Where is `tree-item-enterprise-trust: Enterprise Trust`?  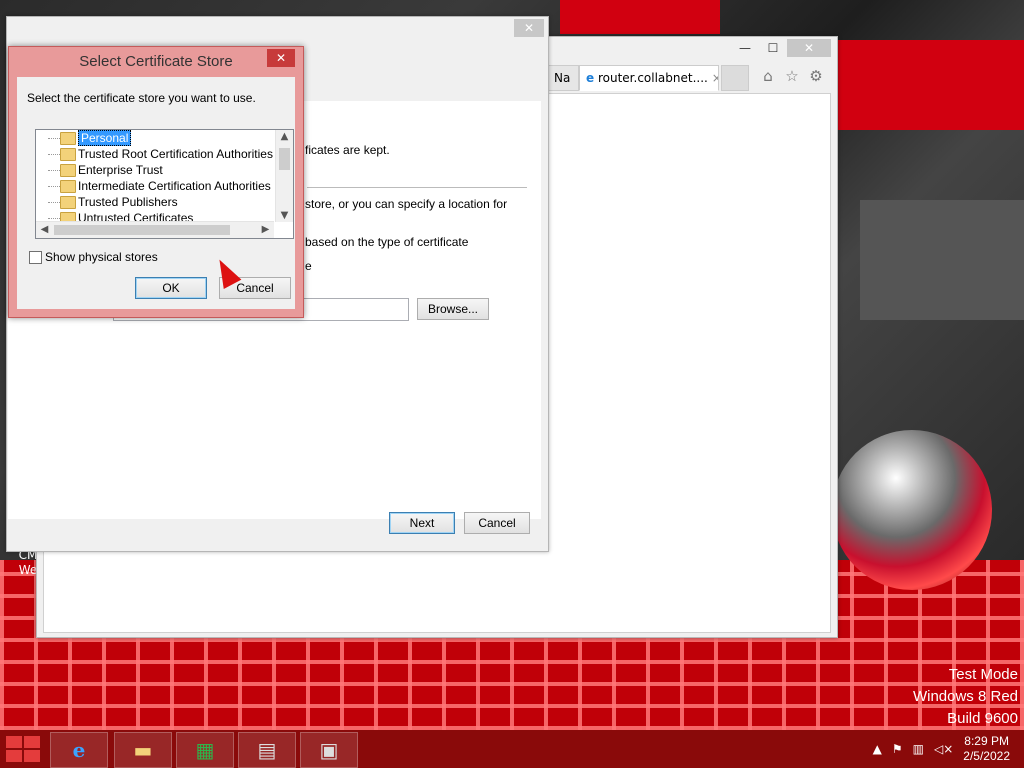
tree-item-enterprise-trust: Enterprise Trust is located at coordinates (155, 170).